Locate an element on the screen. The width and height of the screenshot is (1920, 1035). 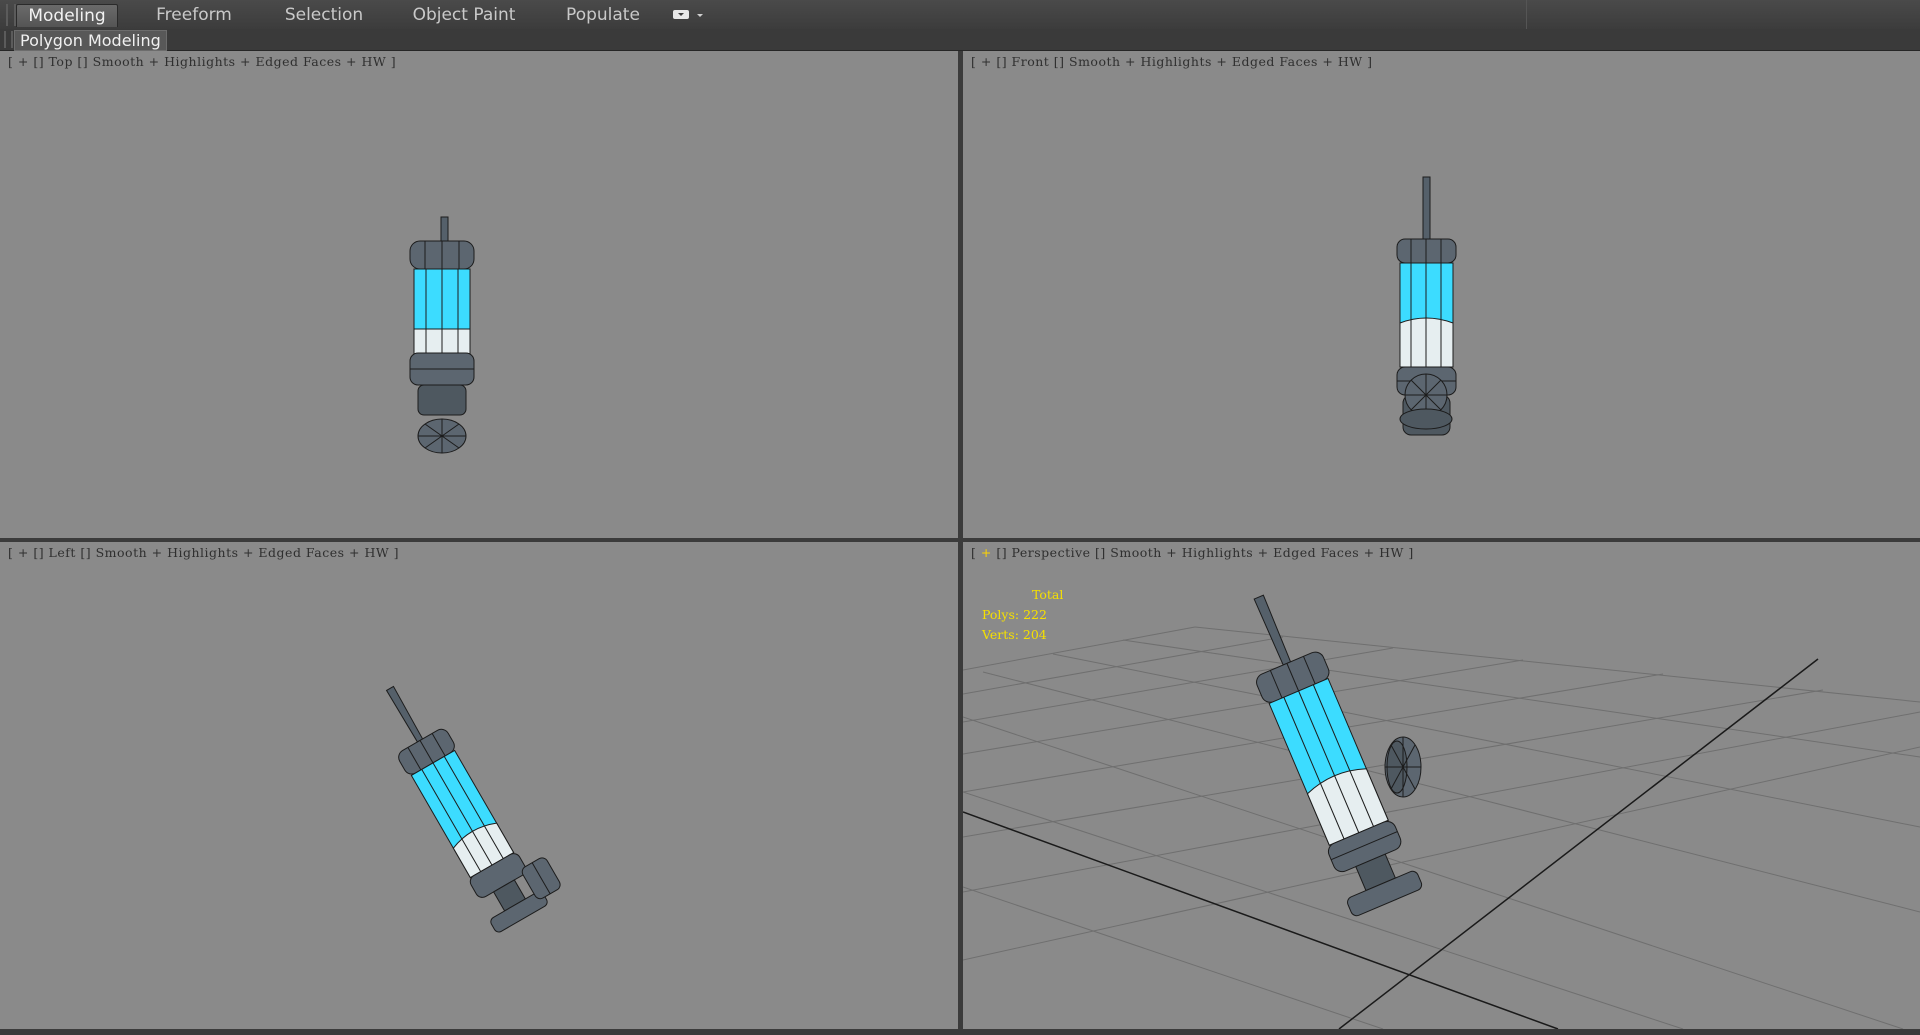
syringe-model-top is located at coordinates (442, 335).